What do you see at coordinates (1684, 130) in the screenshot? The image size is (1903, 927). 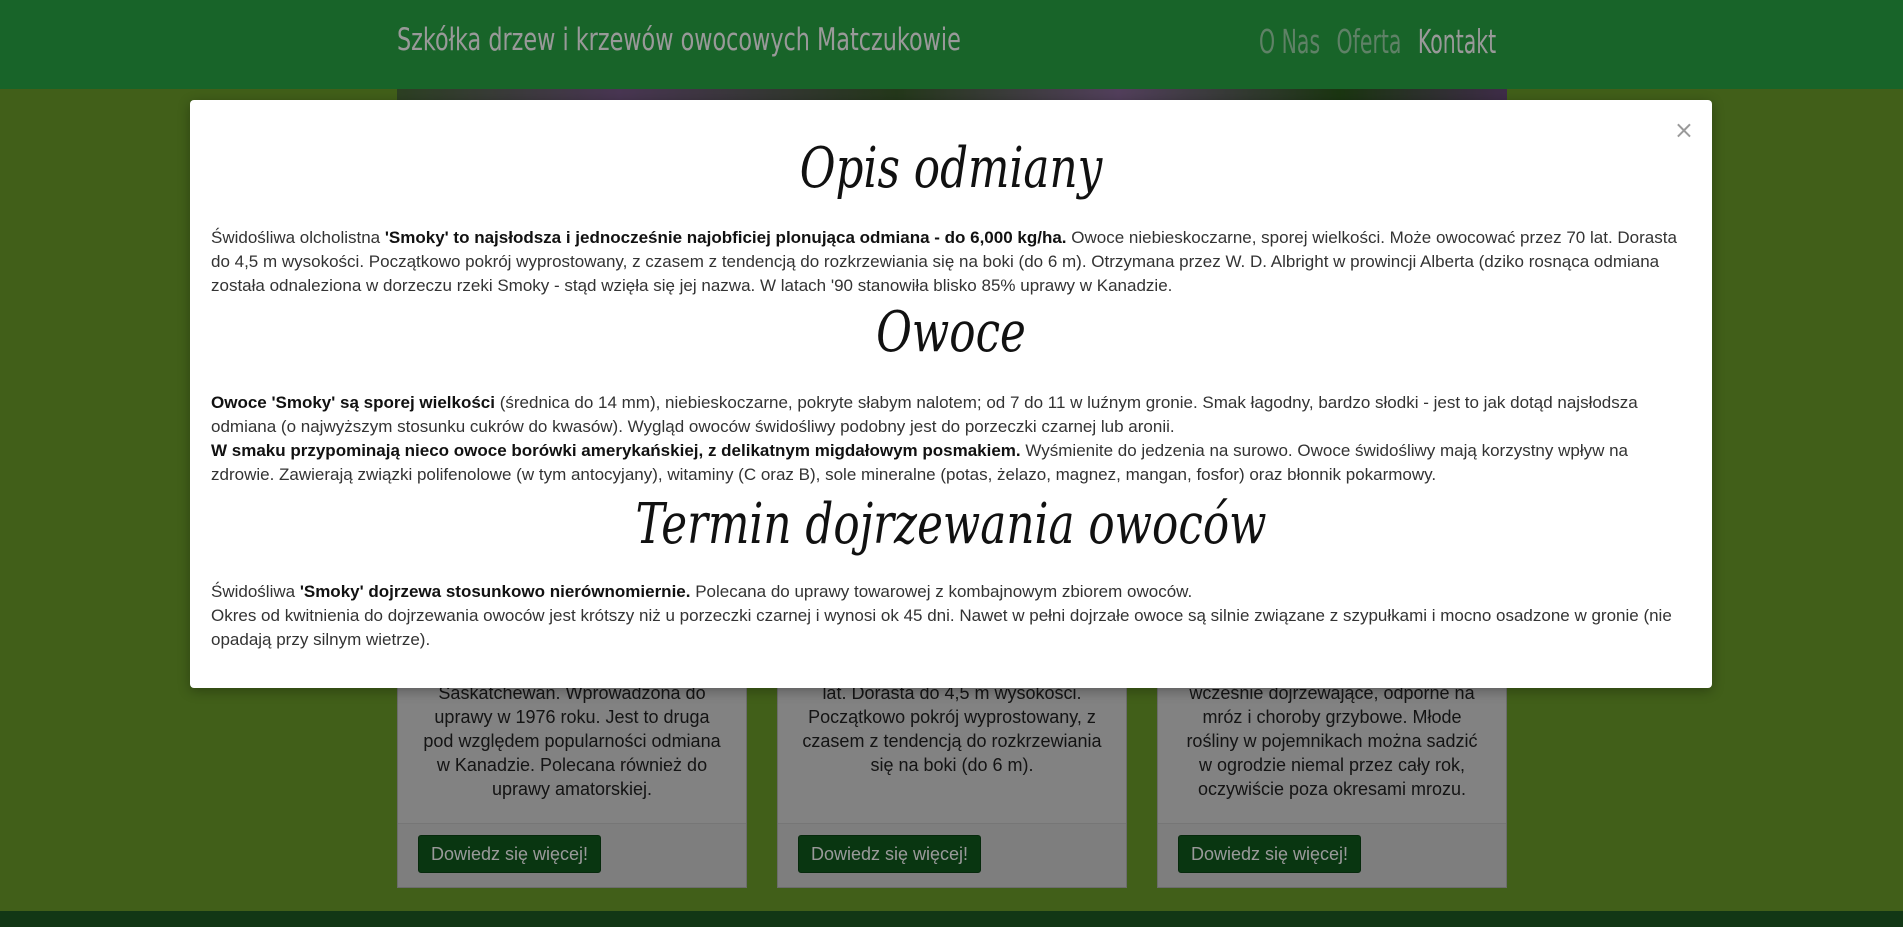 I see `close-icon: ×` at bounding box center [1684, 130].